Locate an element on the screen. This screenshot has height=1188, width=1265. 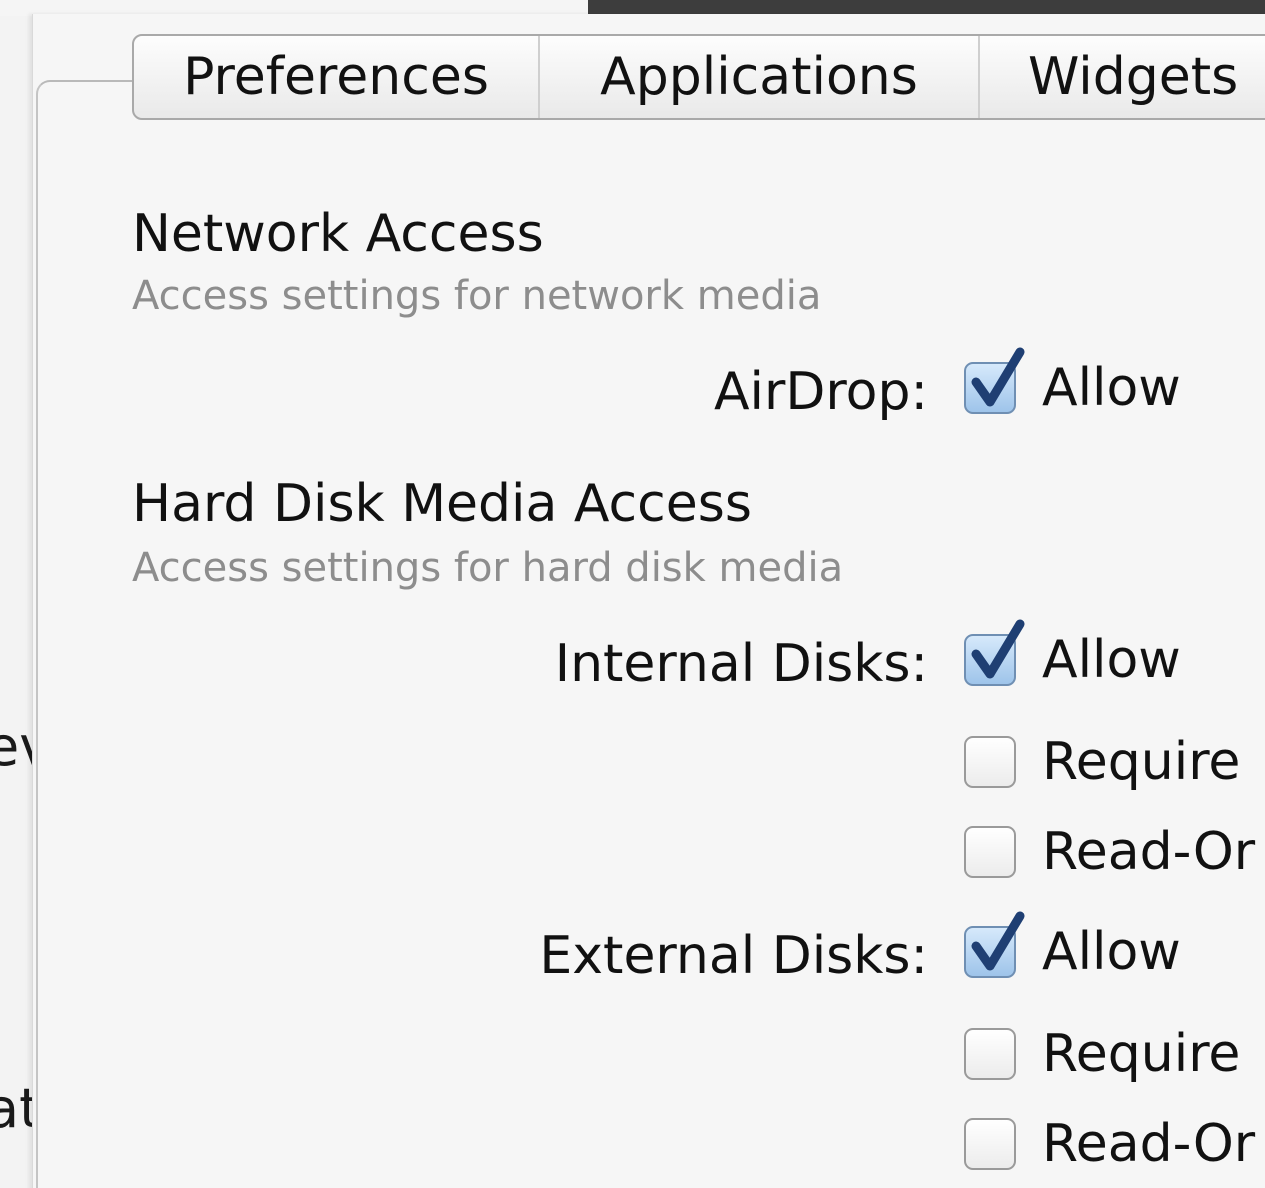
external-require-label: Require is located at coordinates (1141, 1054).